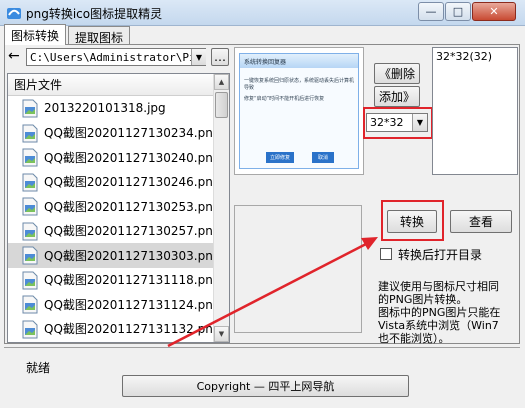 The image size is (525, 408). I want to click on status-text: 就绪, so click(38, 368).